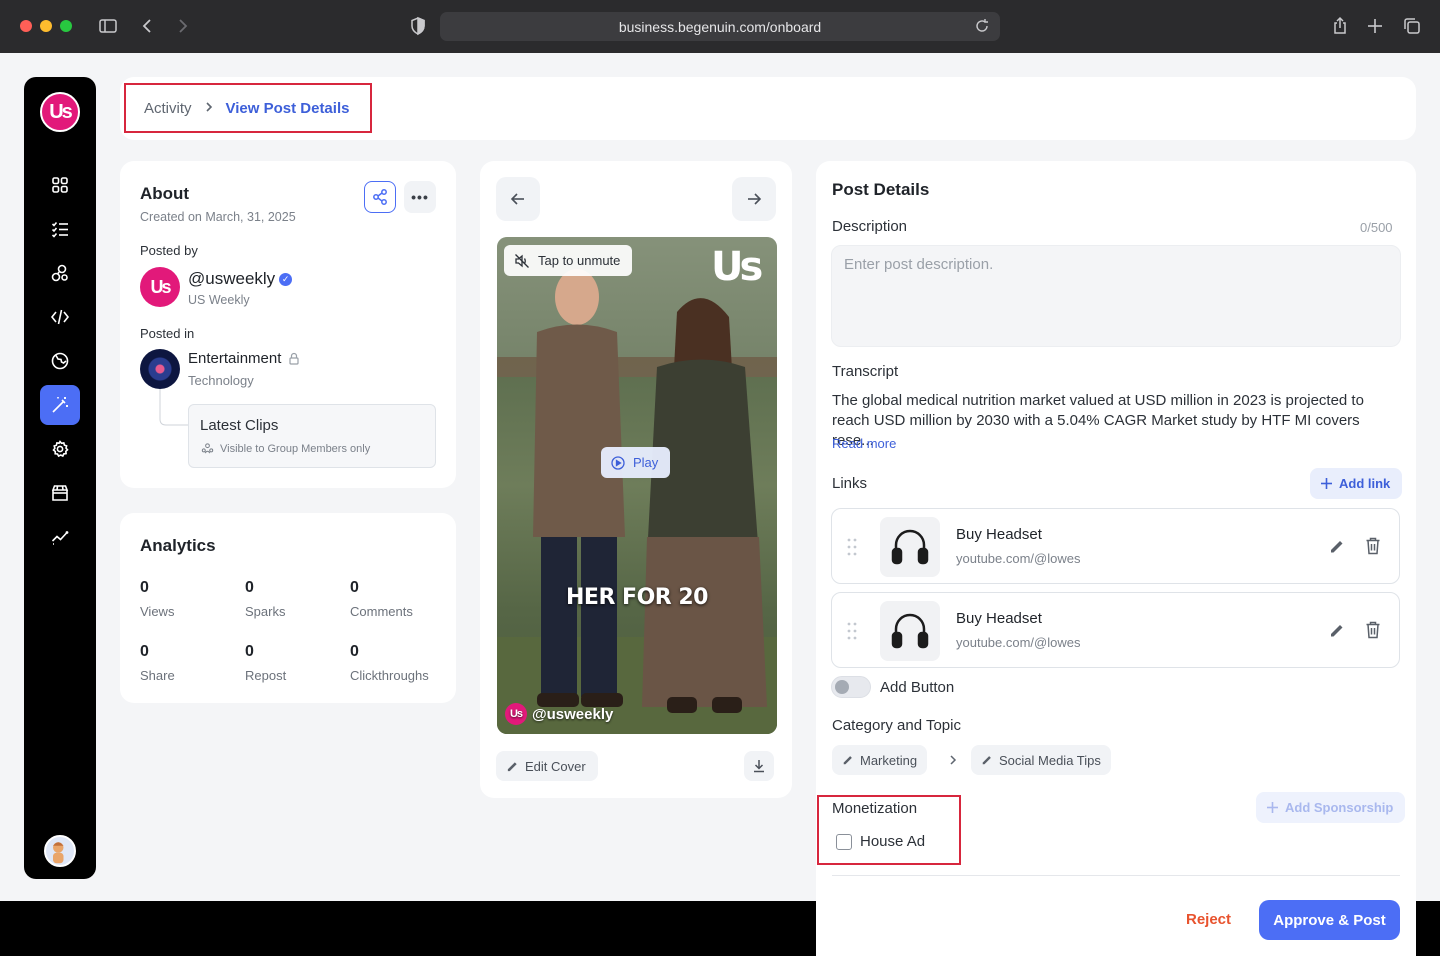 This screenshot has width=1440, height=956. What do you see at coordinates (60, 537) in the screenshot?
I see `nav-analytics-icon` at bounding box center [60, 537].